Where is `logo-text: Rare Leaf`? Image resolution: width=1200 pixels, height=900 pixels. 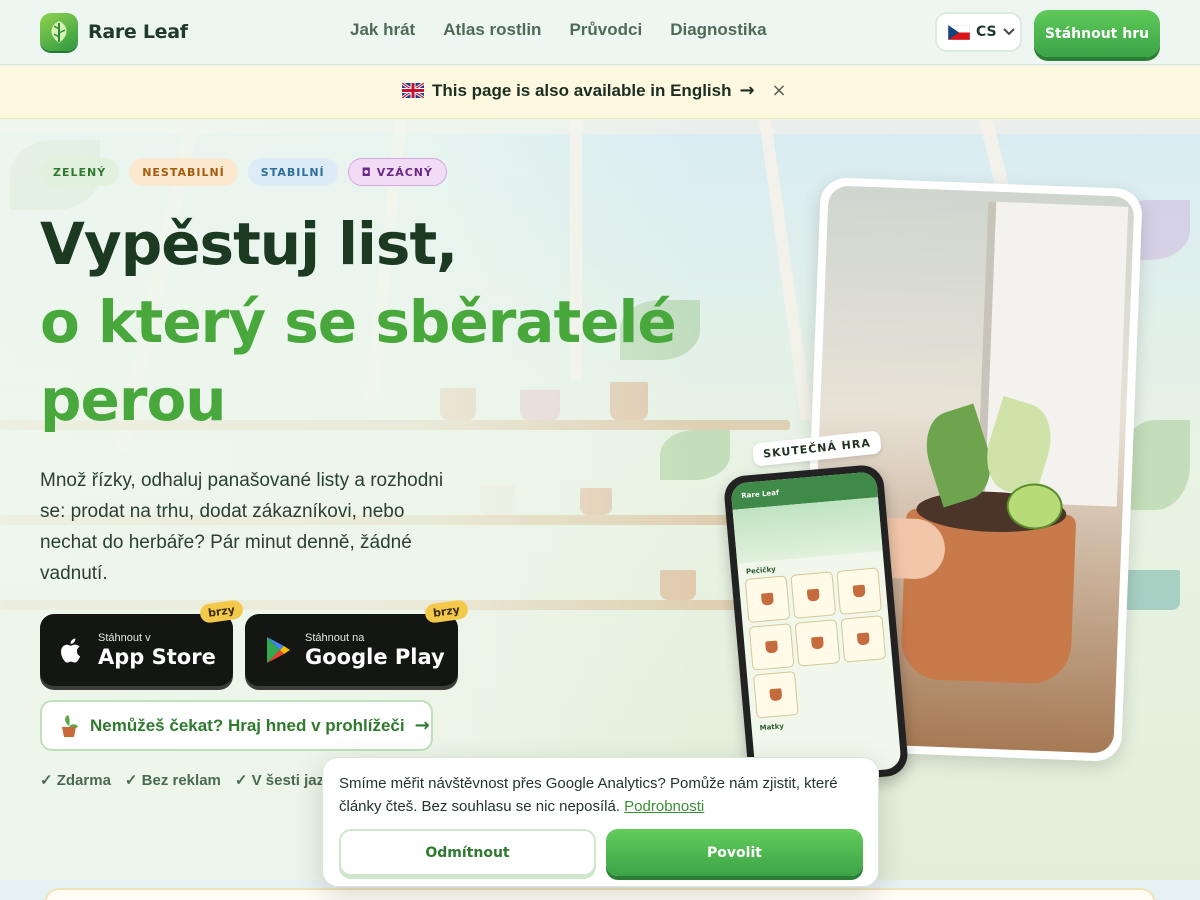 logo-text: Rare Leaf is located at coordinates (138, 32).